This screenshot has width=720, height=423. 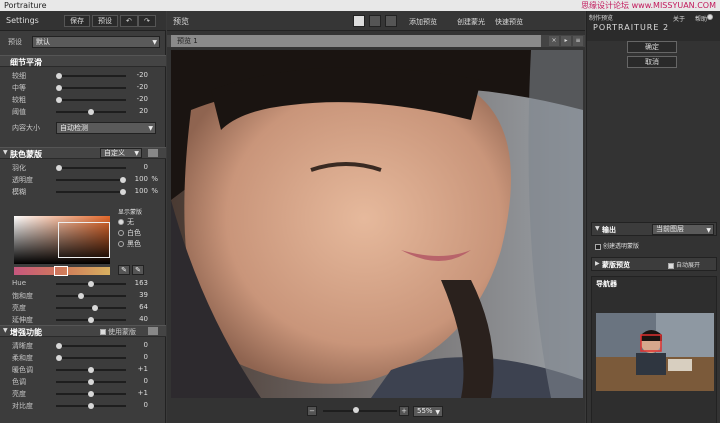 What do you see at coordinates (145, 167) in the screenshot?
I see `skin-value: 0` at bounding box center [145, 167].